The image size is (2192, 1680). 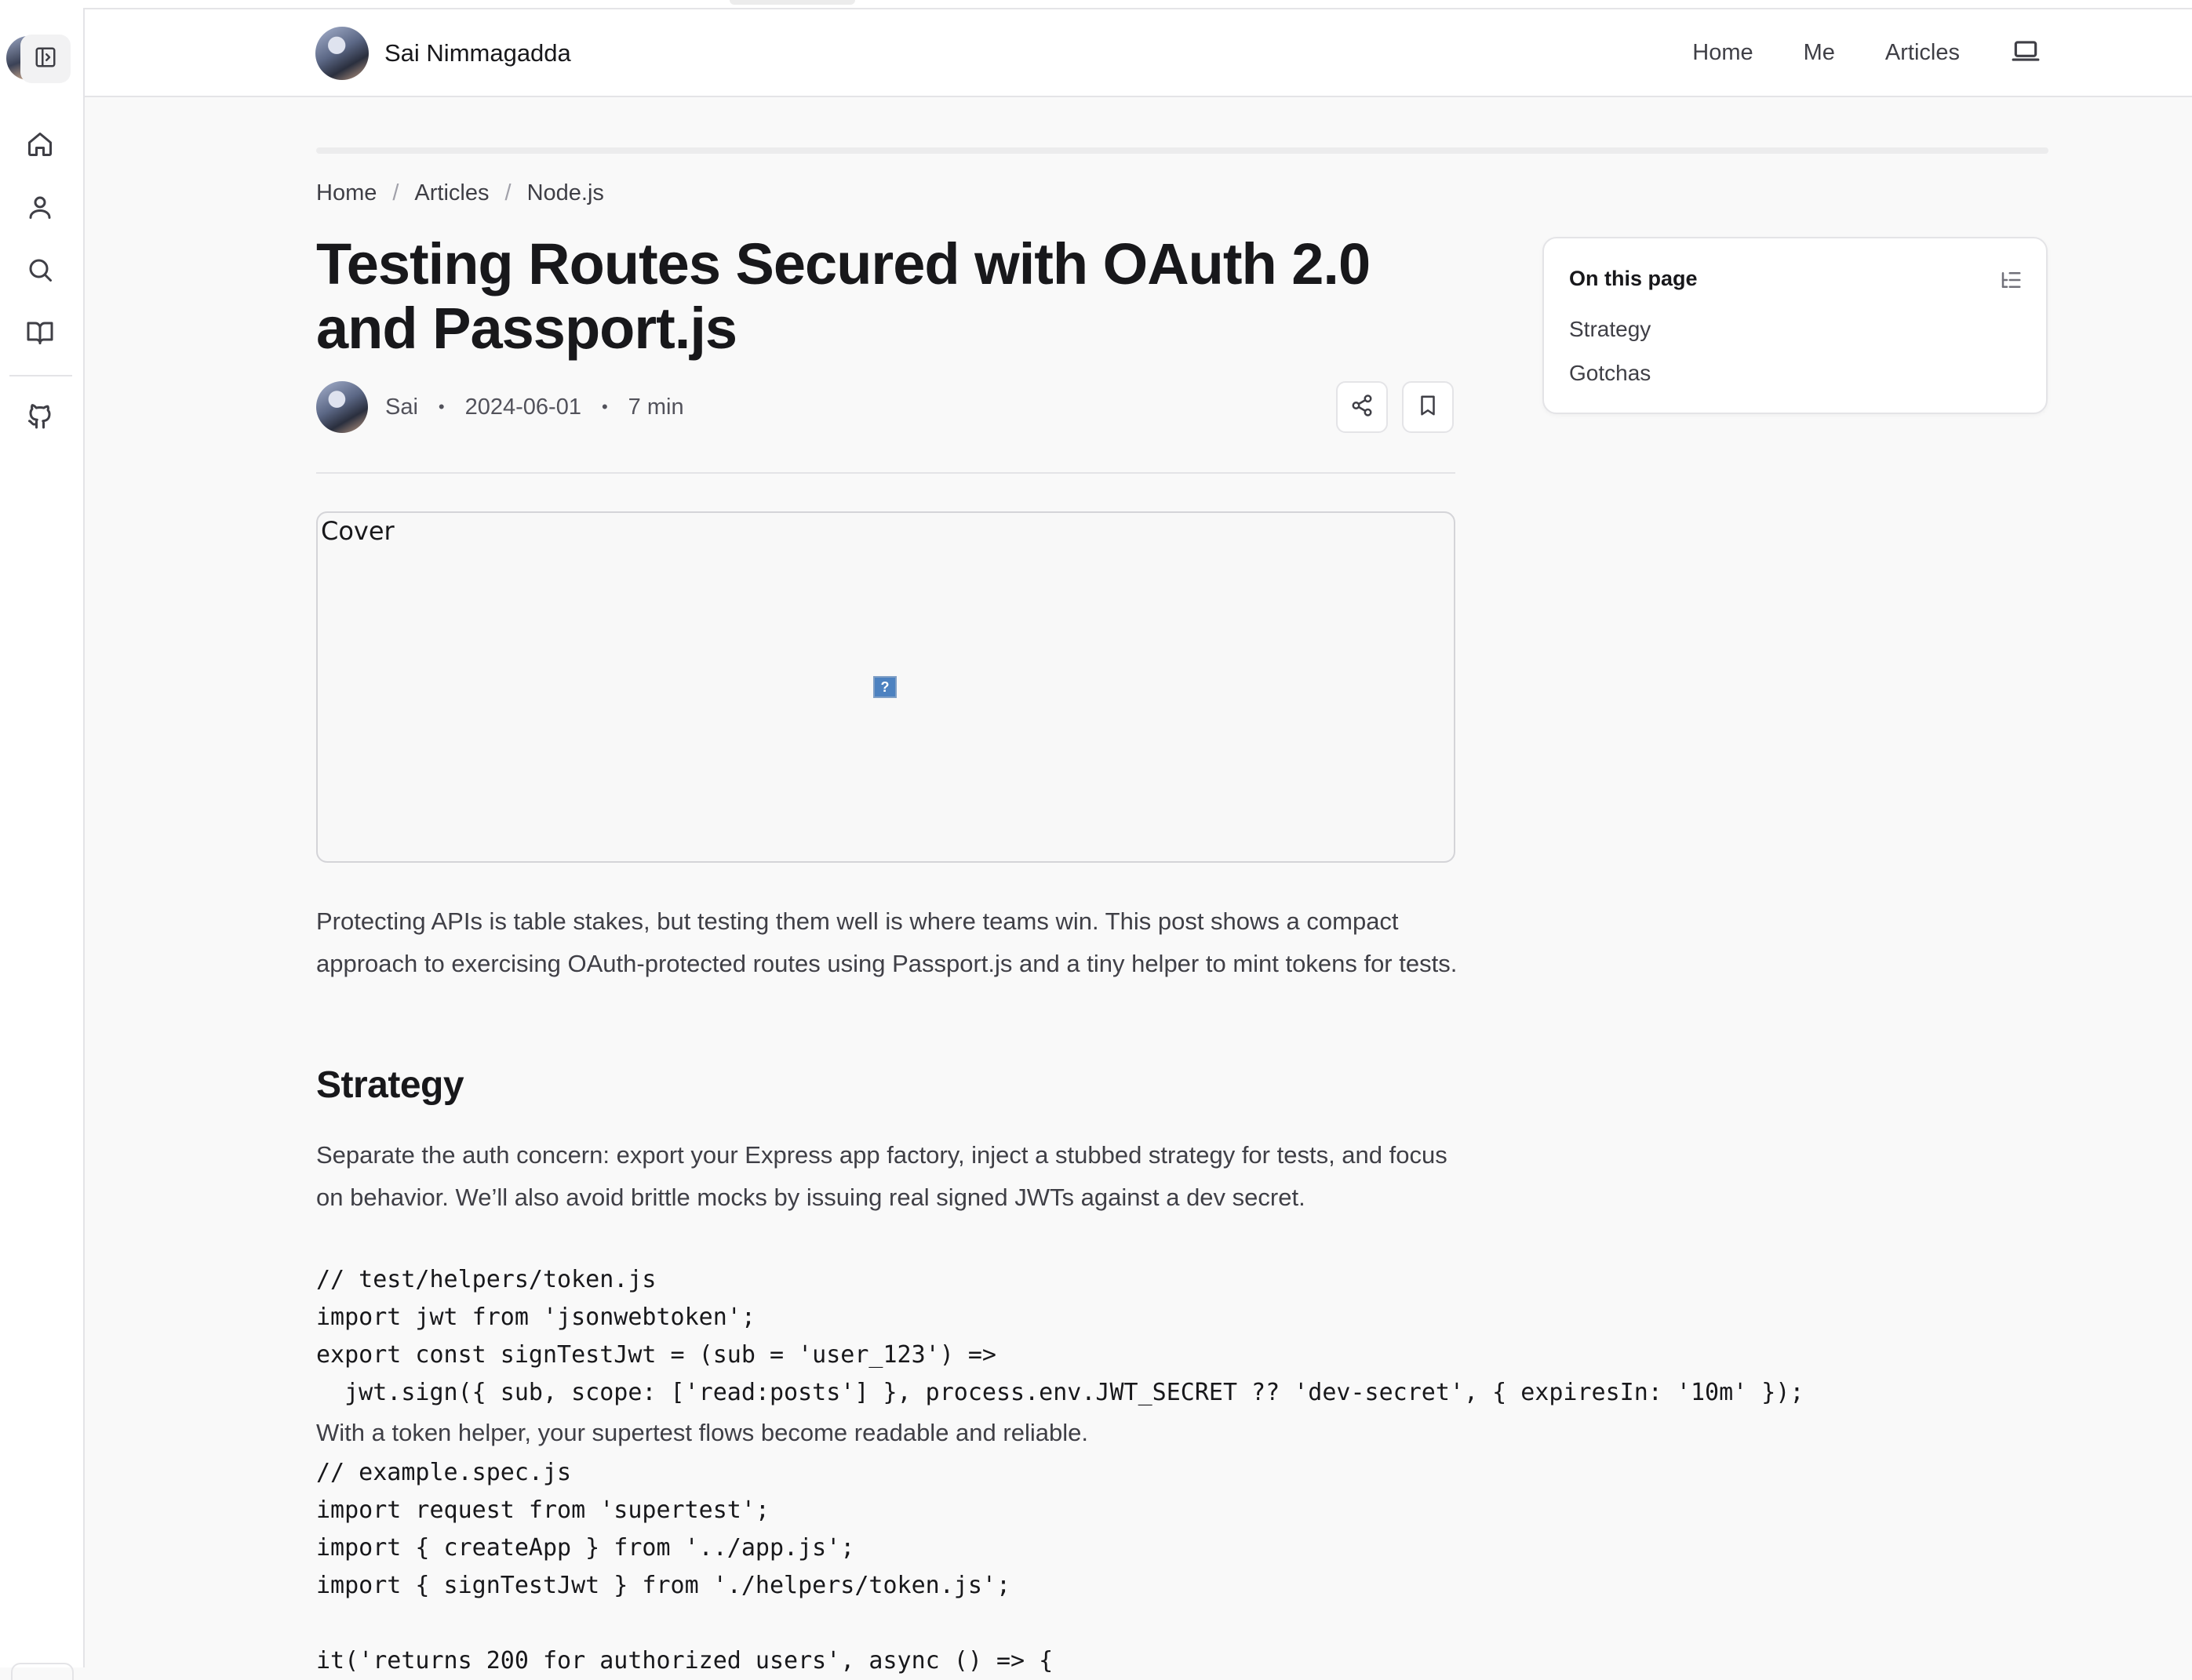 I want to click on sidebar-toggle-button, so click(x=45, y=59).